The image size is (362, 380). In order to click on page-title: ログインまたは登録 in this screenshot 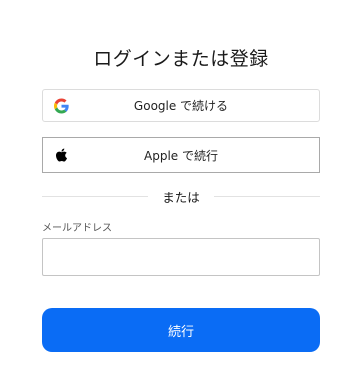, I will do `click(181, 59)`.